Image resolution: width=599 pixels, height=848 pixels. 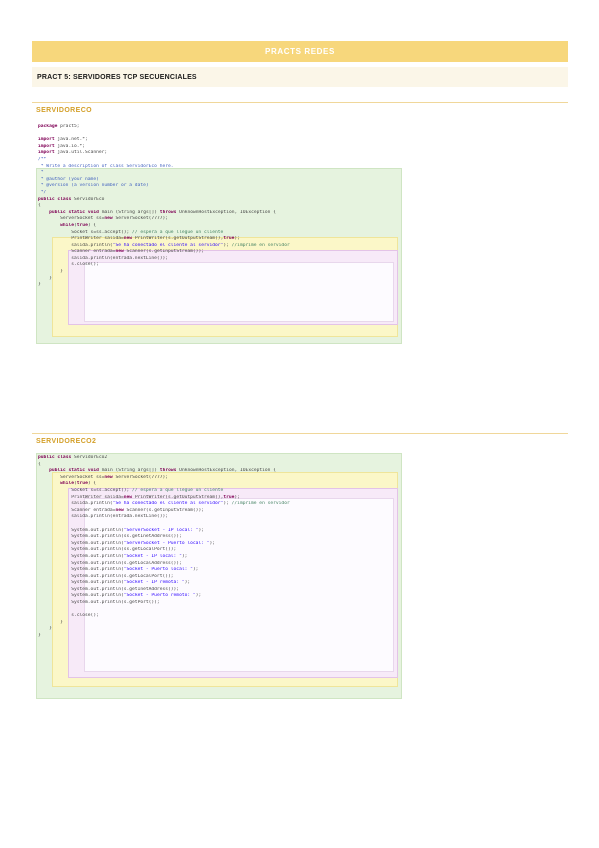 I want to click on code-line: public class ServidorEco2, so click(x=73, y=457).